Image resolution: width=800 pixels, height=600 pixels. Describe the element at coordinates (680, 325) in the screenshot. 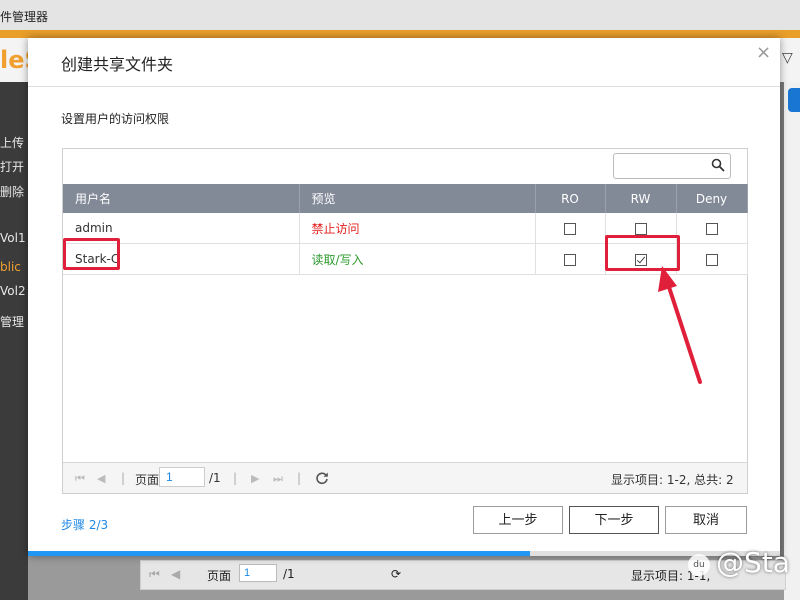

I see `annotation-arrow` at that location.